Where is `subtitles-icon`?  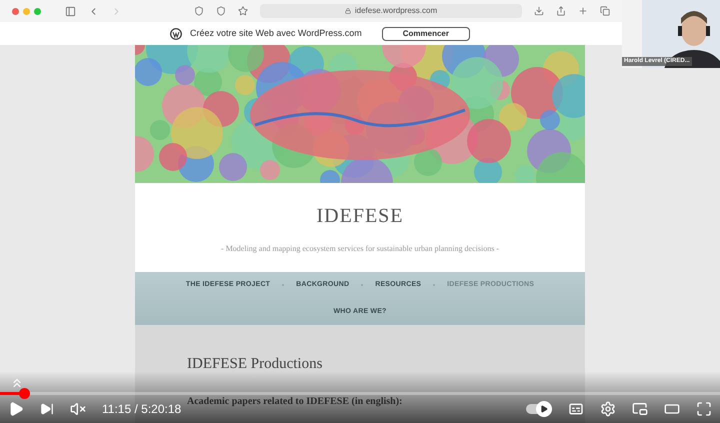 subtitles-icon is located at coordinates (576, 409).